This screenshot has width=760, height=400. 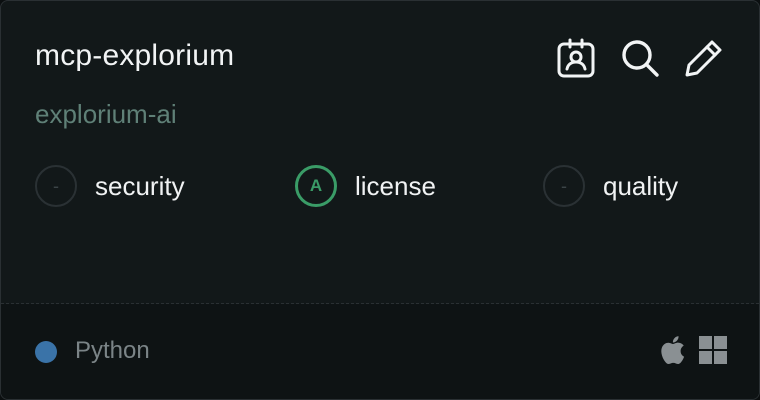 I want to click on score-quality: - quality, so click(x=610, y=186).